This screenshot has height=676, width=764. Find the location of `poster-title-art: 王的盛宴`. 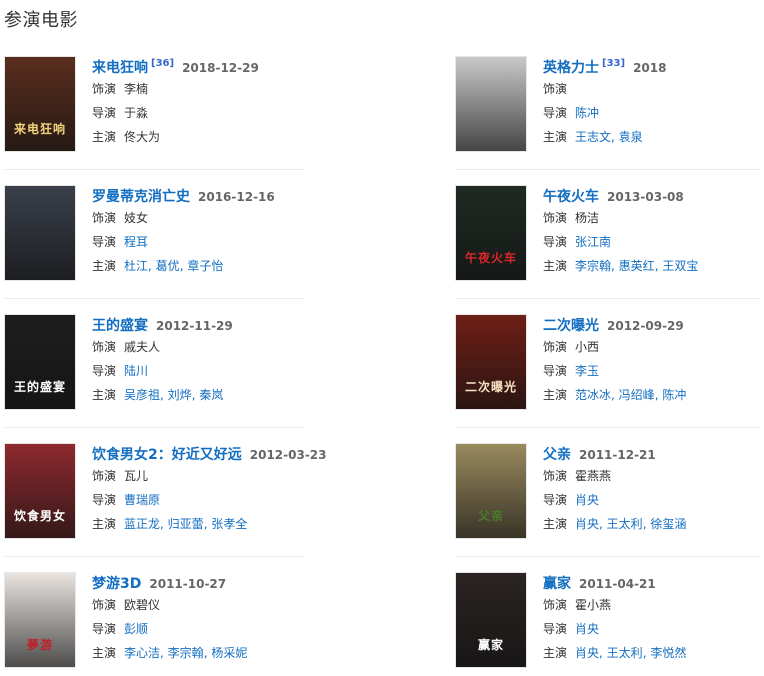

poster-title-art: 王的盛宴 is located at coordinates (39, 387).